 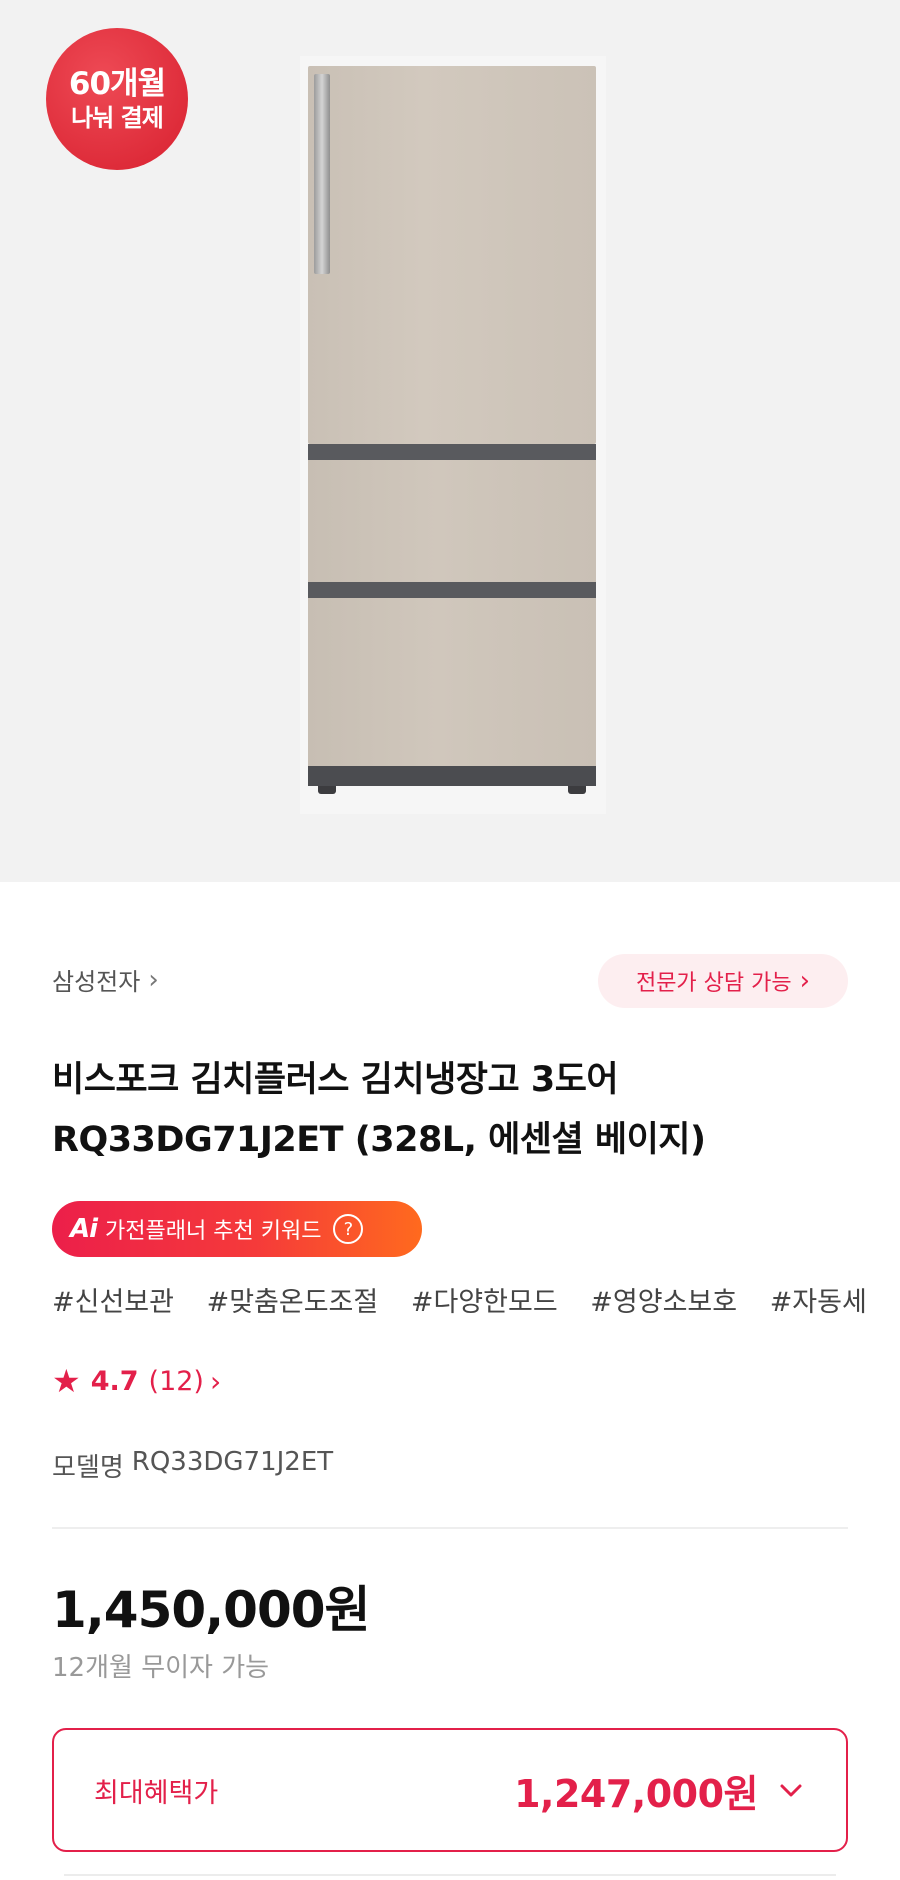 I want to click on chevron-down-icon, so click(x=791, y=1790).